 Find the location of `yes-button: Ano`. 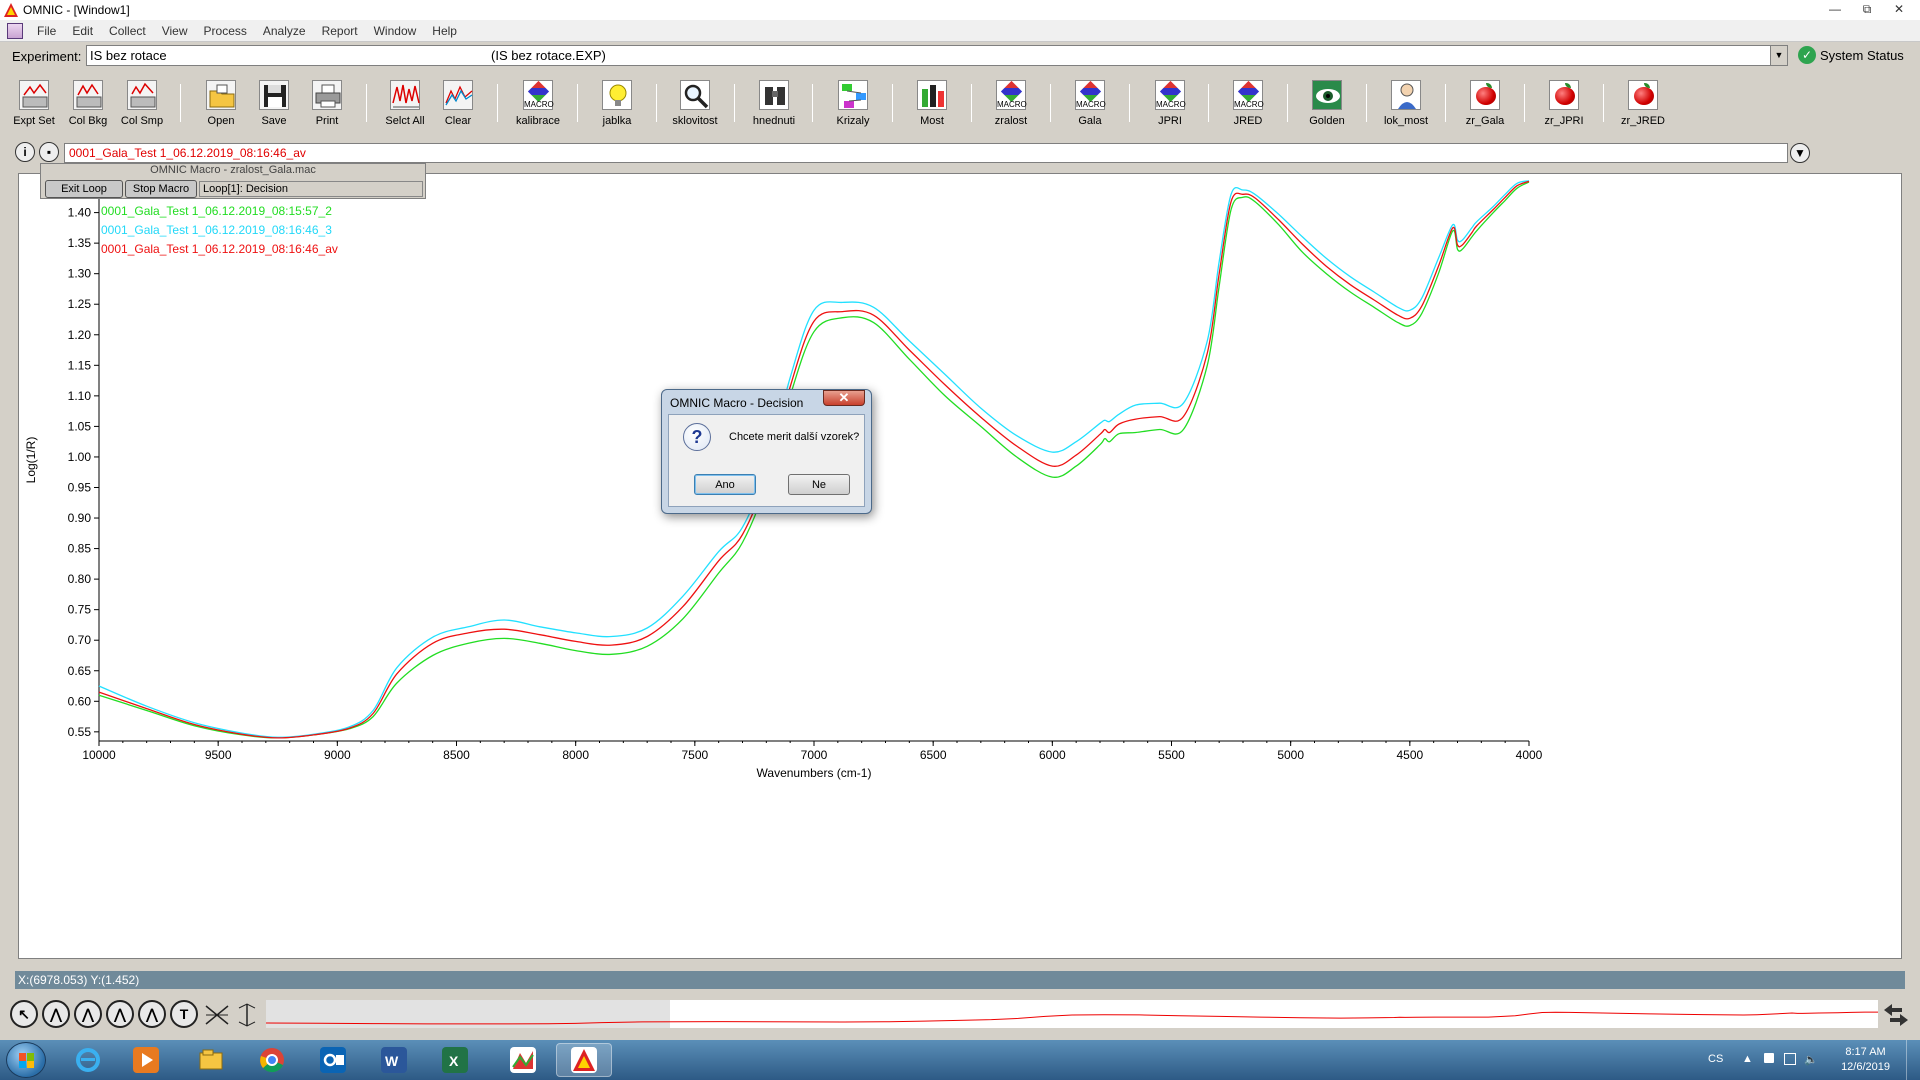

yes-button: Ano is located at coordinates (725, 484).